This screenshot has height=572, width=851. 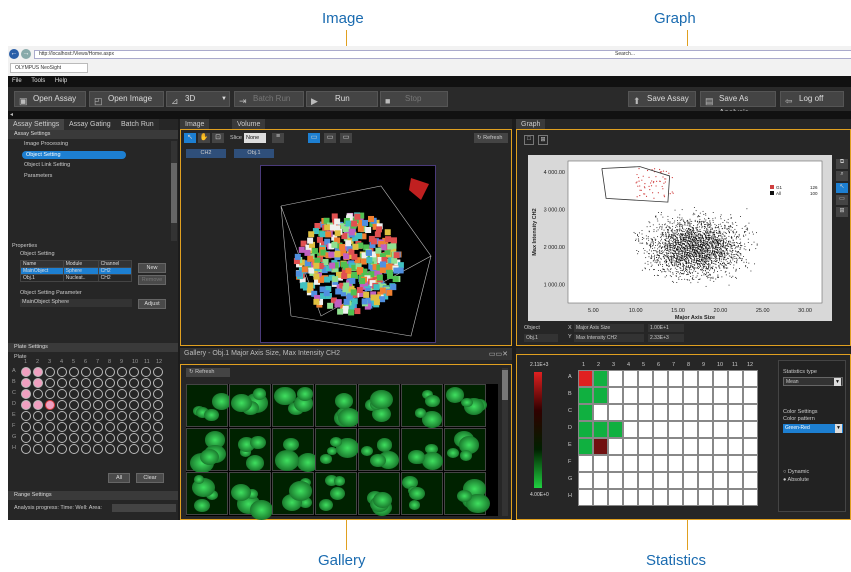 I want to click on run-button: ▶ Run, so click(x=342, y=99).